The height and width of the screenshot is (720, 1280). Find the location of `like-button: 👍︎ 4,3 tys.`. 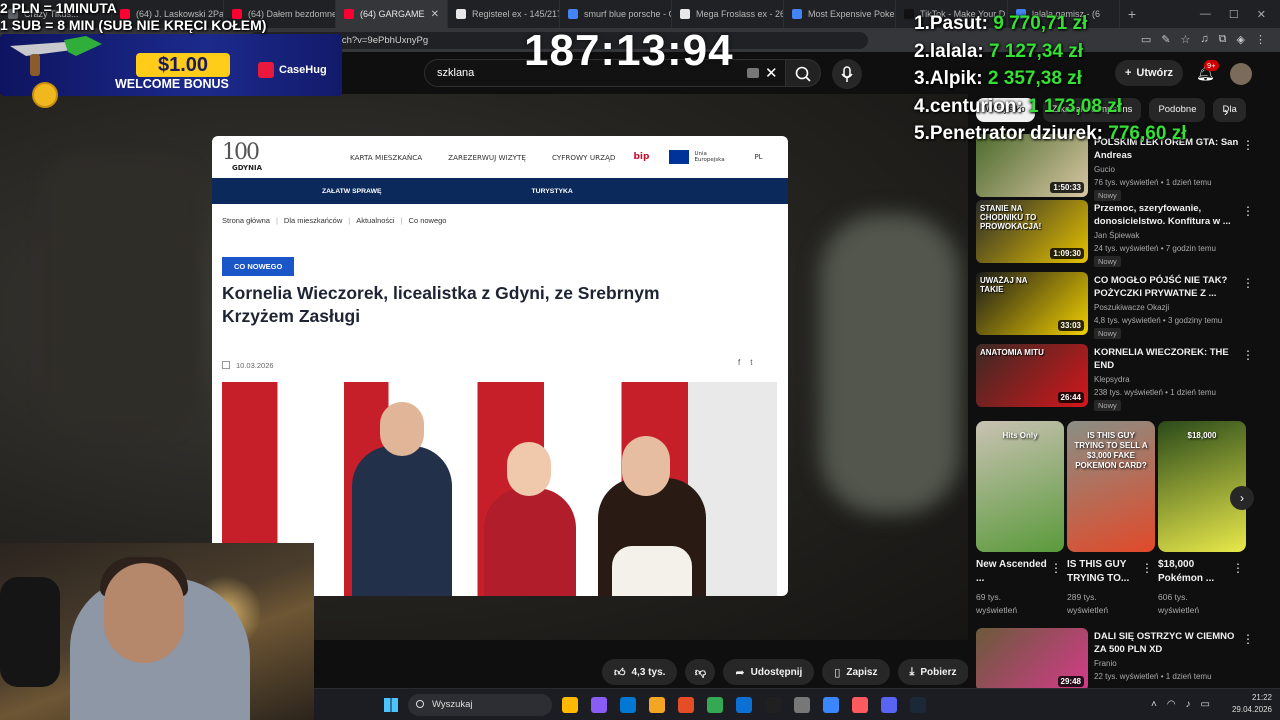

like-button: 👍︎ 4,3 tys. is located at coordinates (640, 672).